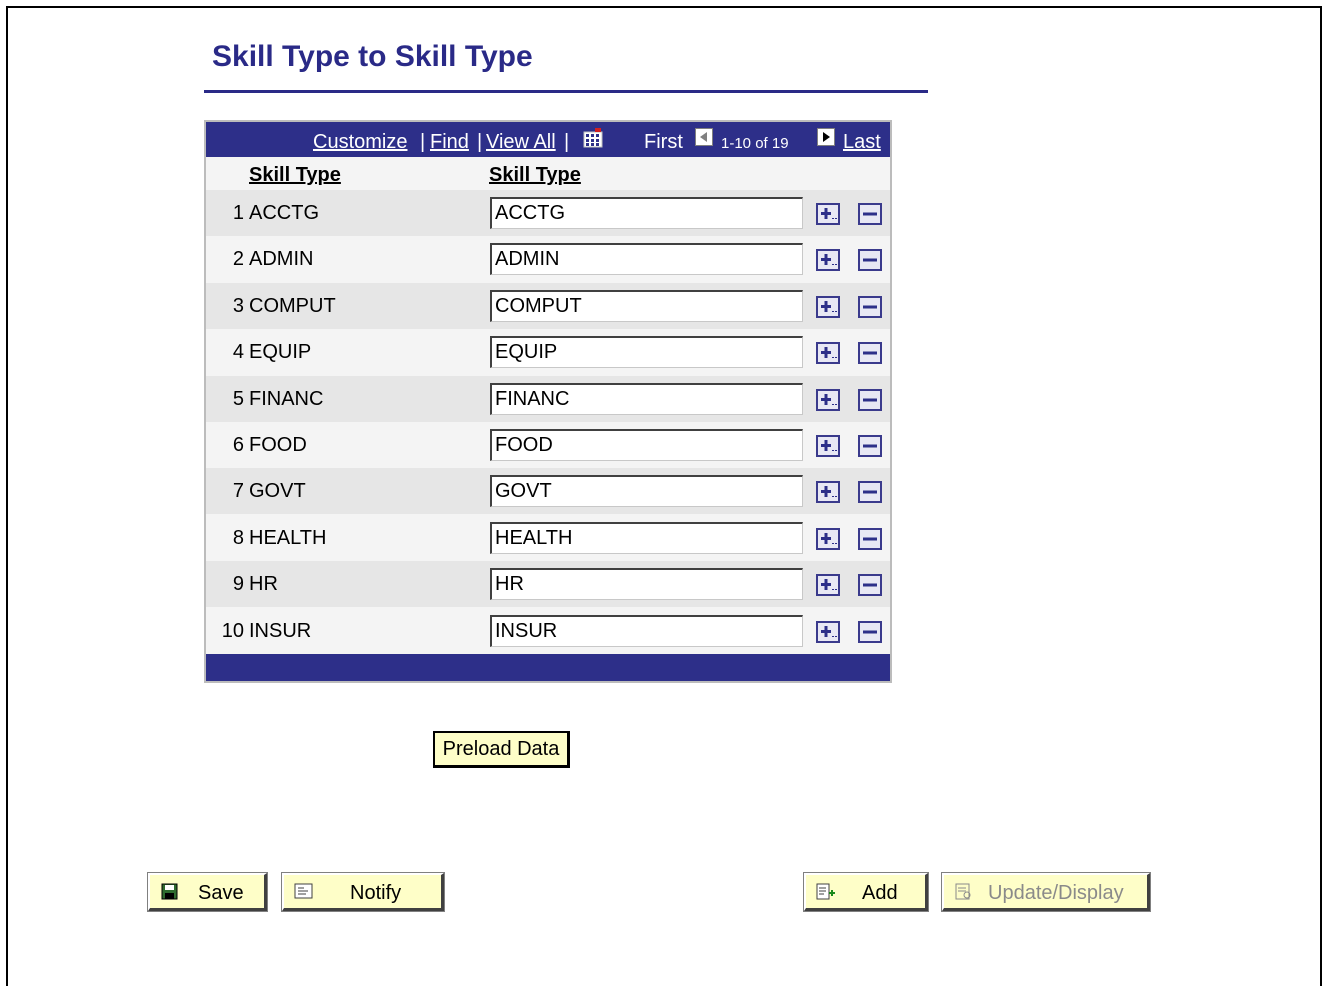 The width and height of the screenshot is (1329, 986). What do you see at coordinates (521, 142) in the screenshot?
I see `view-all-link: View All` at bounding box center [521, 142].